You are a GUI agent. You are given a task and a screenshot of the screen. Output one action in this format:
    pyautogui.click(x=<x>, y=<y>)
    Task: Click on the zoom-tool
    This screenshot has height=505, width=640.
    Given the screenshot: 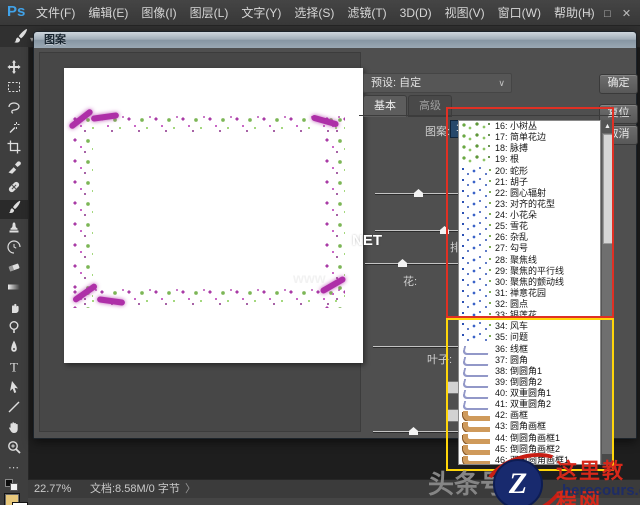 What is the action you would take?
    pyautogui.click(x=14, y=449)
    